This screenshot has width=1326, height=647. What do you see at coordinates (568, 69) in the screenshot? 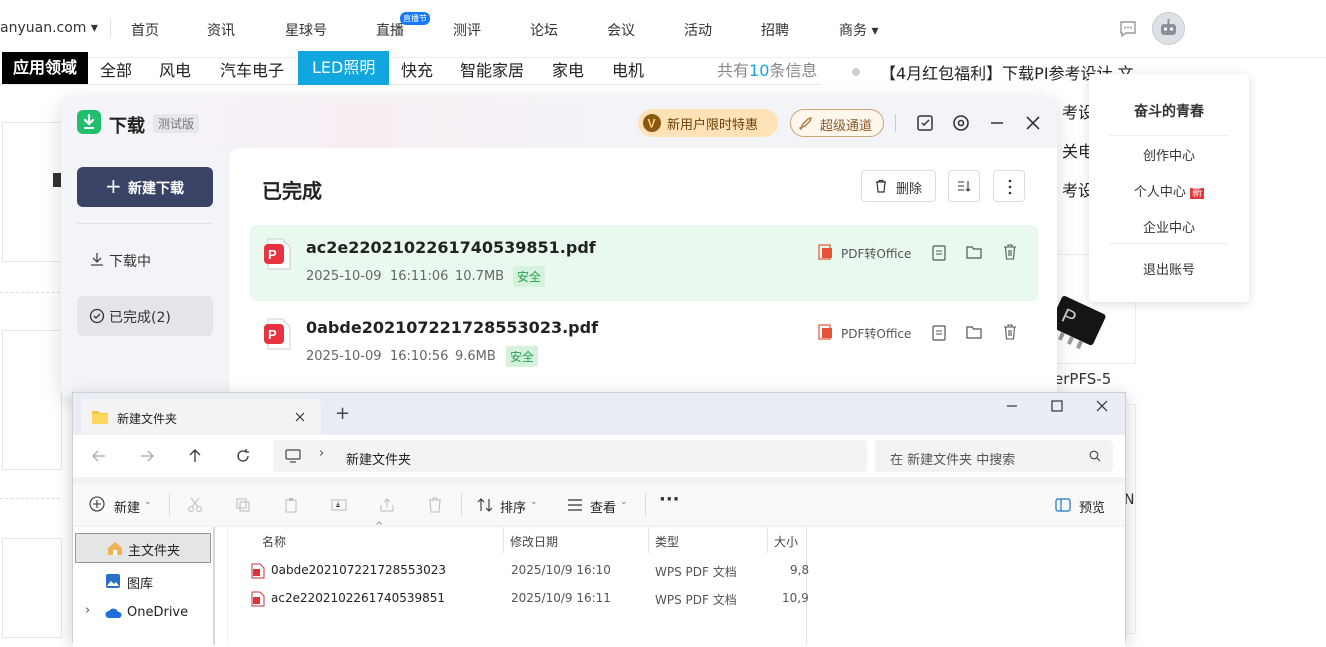
I see `cat-appliance: 家电` at bounding box center [568, 69].